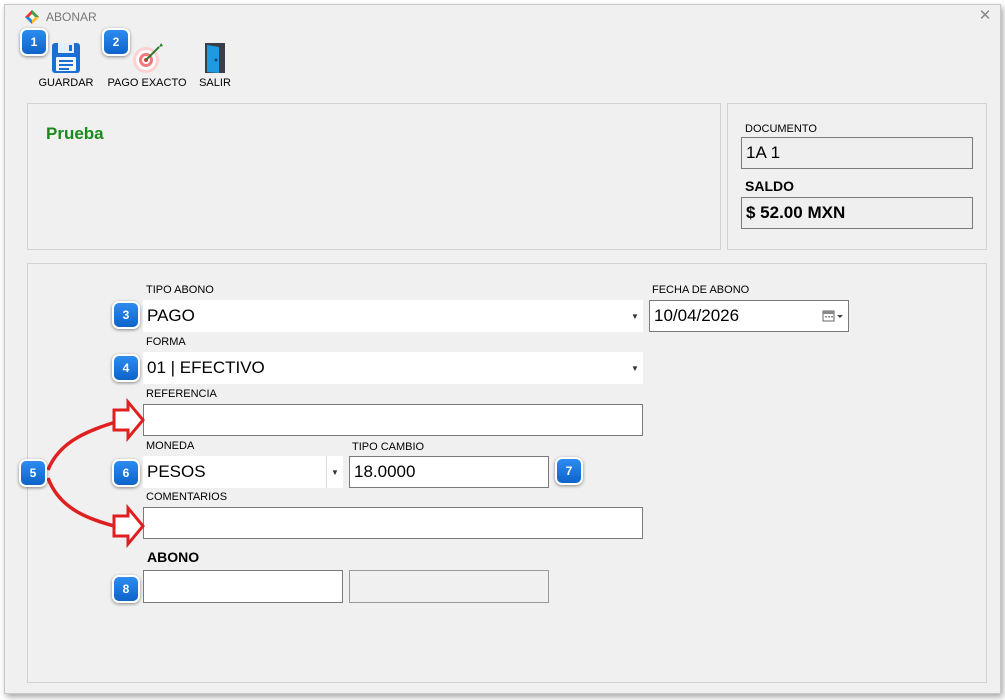 The width and height of the screenshot is (1005, 700). Describe the element at coordinates (393, 420) in the screenshot. I see `referencia-input` at that location.